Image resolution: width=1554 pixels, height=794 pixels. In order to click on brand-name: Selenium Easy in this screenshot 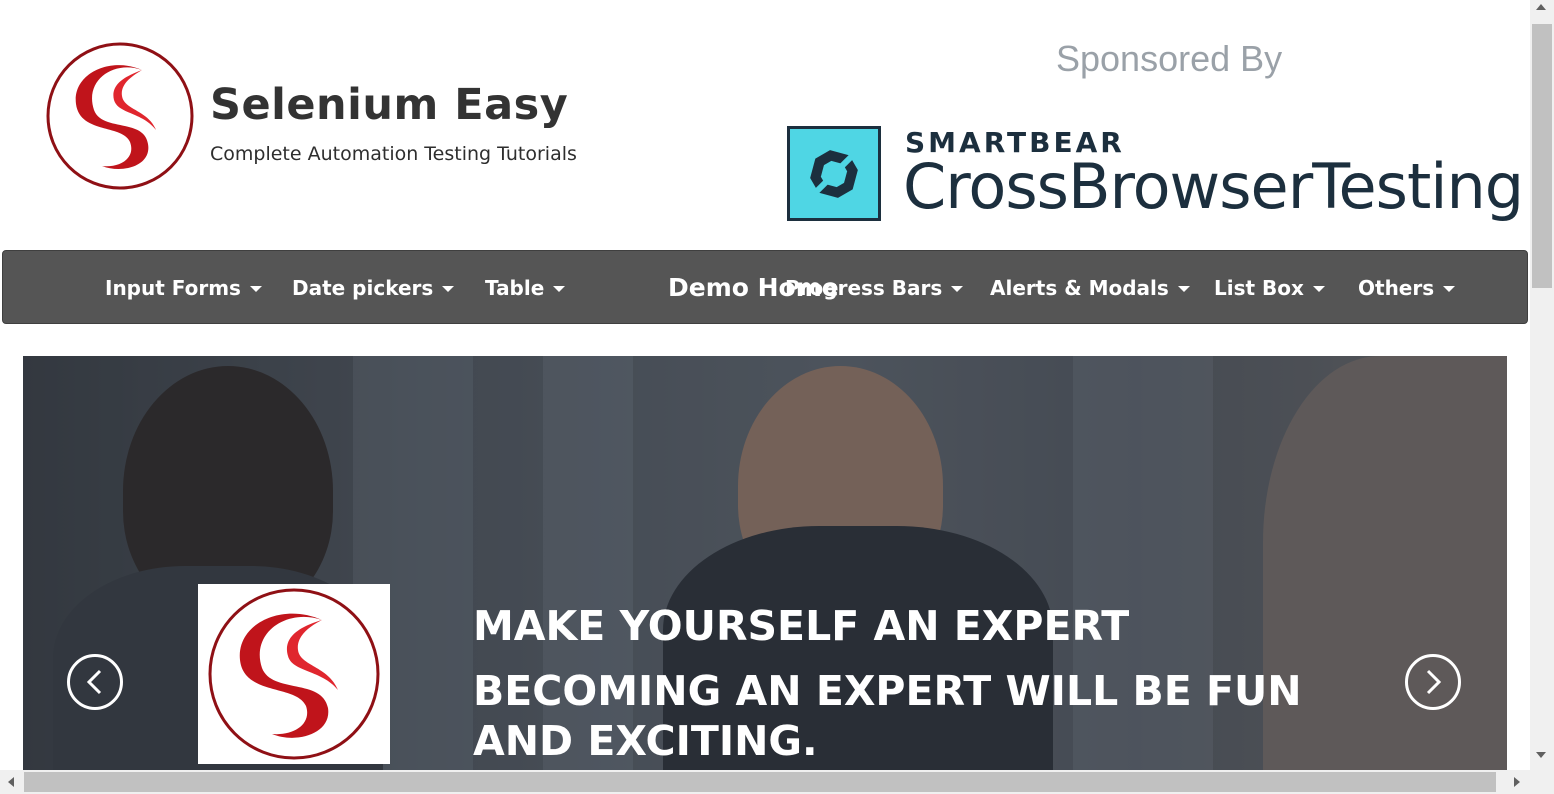, I will do `click(389, 105)`.